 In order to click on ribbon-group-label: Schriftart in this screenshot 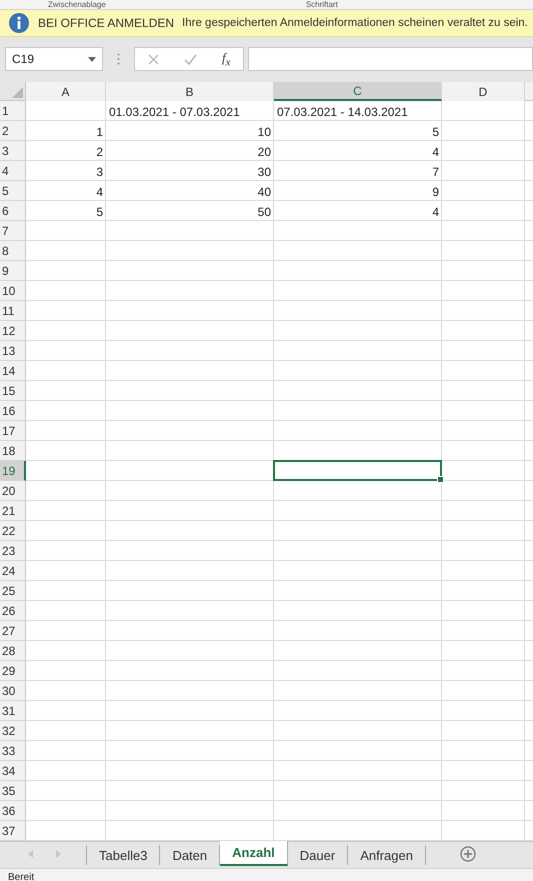, I will do `click(322, 4)`.